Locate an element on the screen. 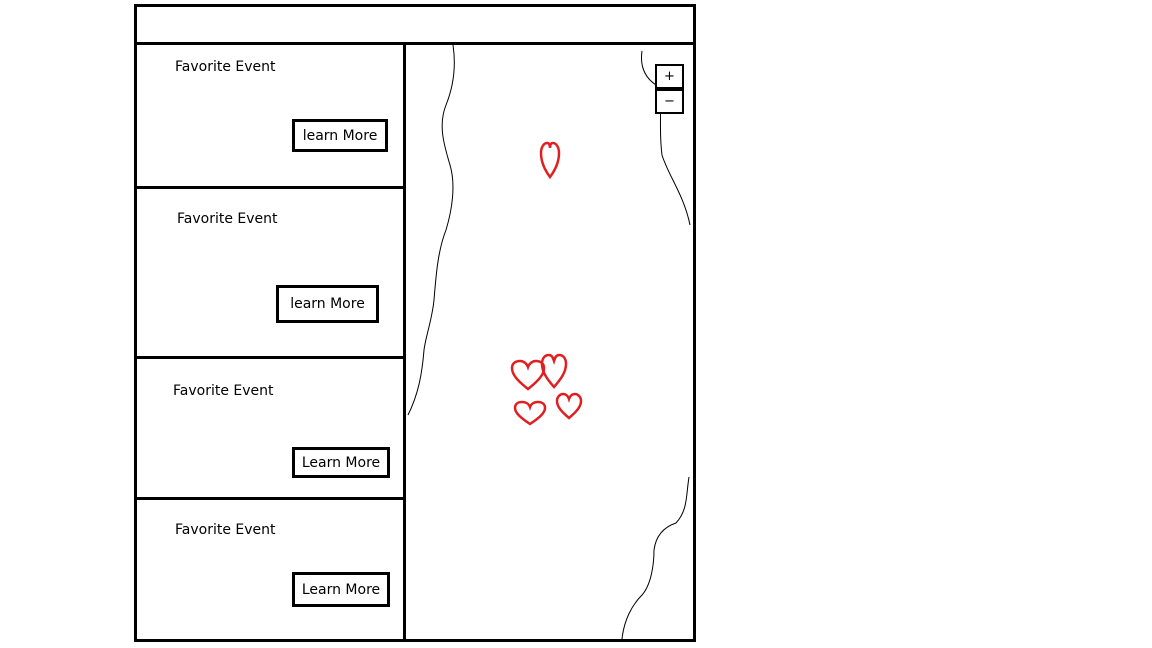  header-bar is located at coordinates (415, 26).